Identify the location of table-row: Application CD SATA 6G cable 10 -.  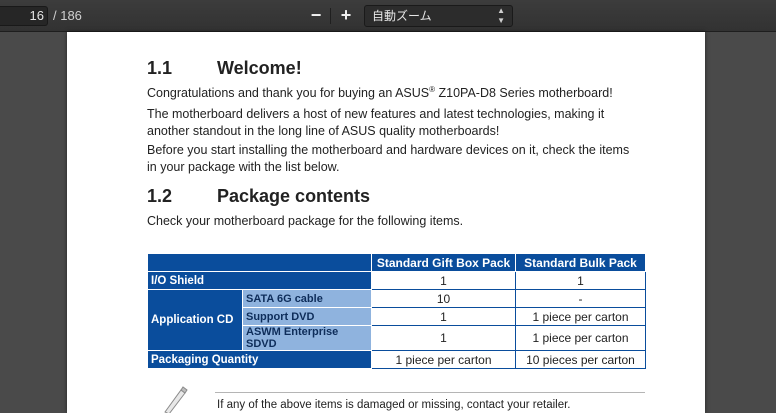
(396, 320).